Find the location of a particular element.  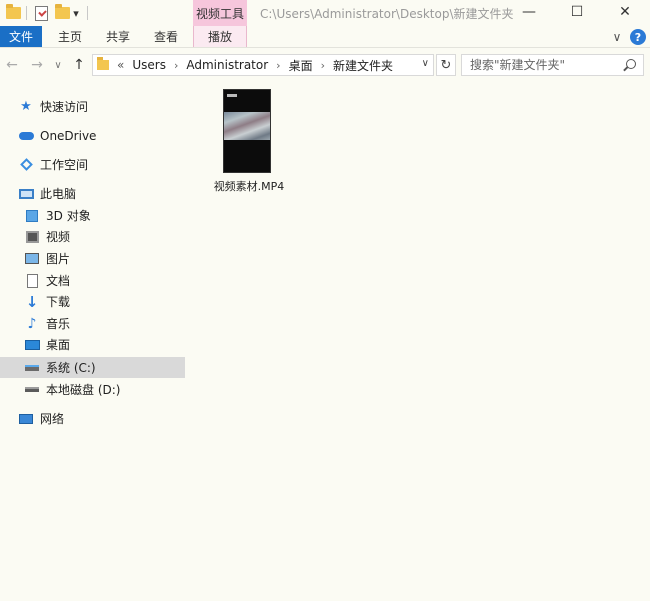

maximize-button: ☐ is located at coordinates (577, 12).